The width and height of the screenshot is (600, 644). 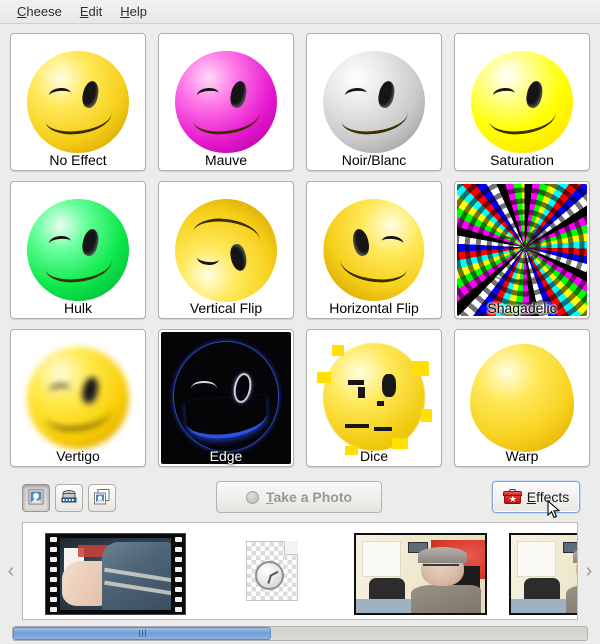 I want to click on smiley-edge-detect-icon, so click(x=226, y=398).